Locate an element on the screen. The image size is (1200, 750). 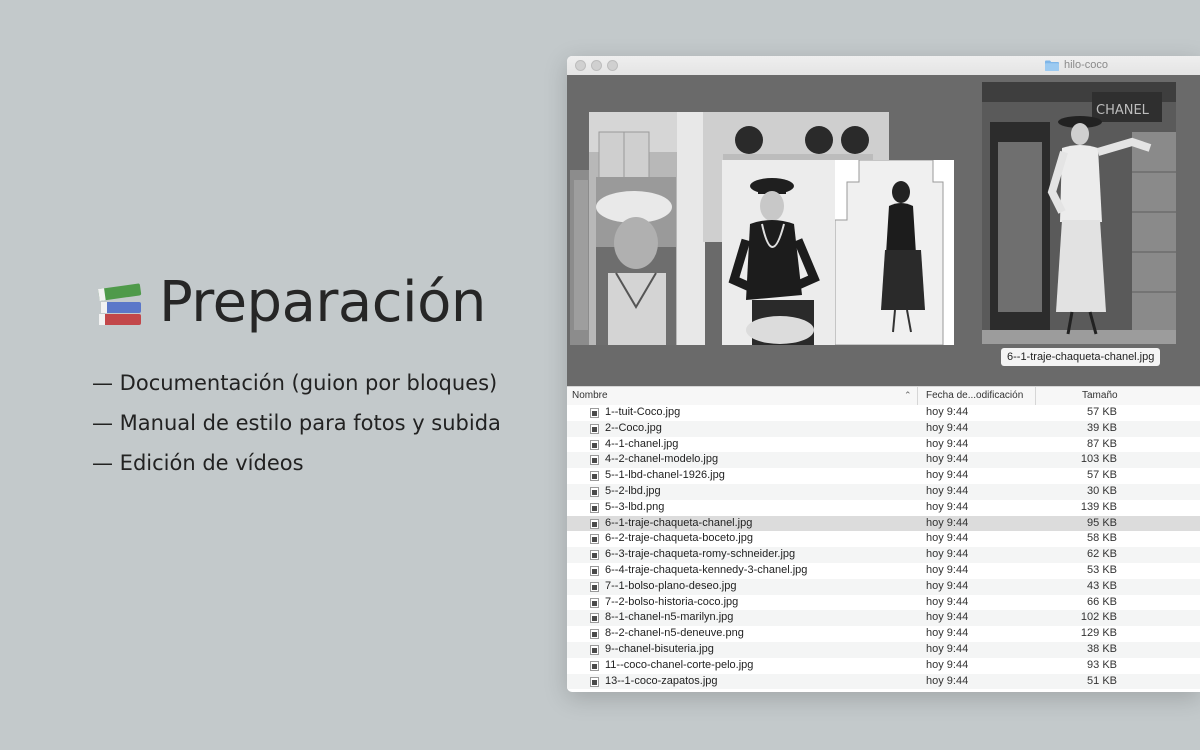
file-size: 53 KB is located at coordinates (1102, 569).